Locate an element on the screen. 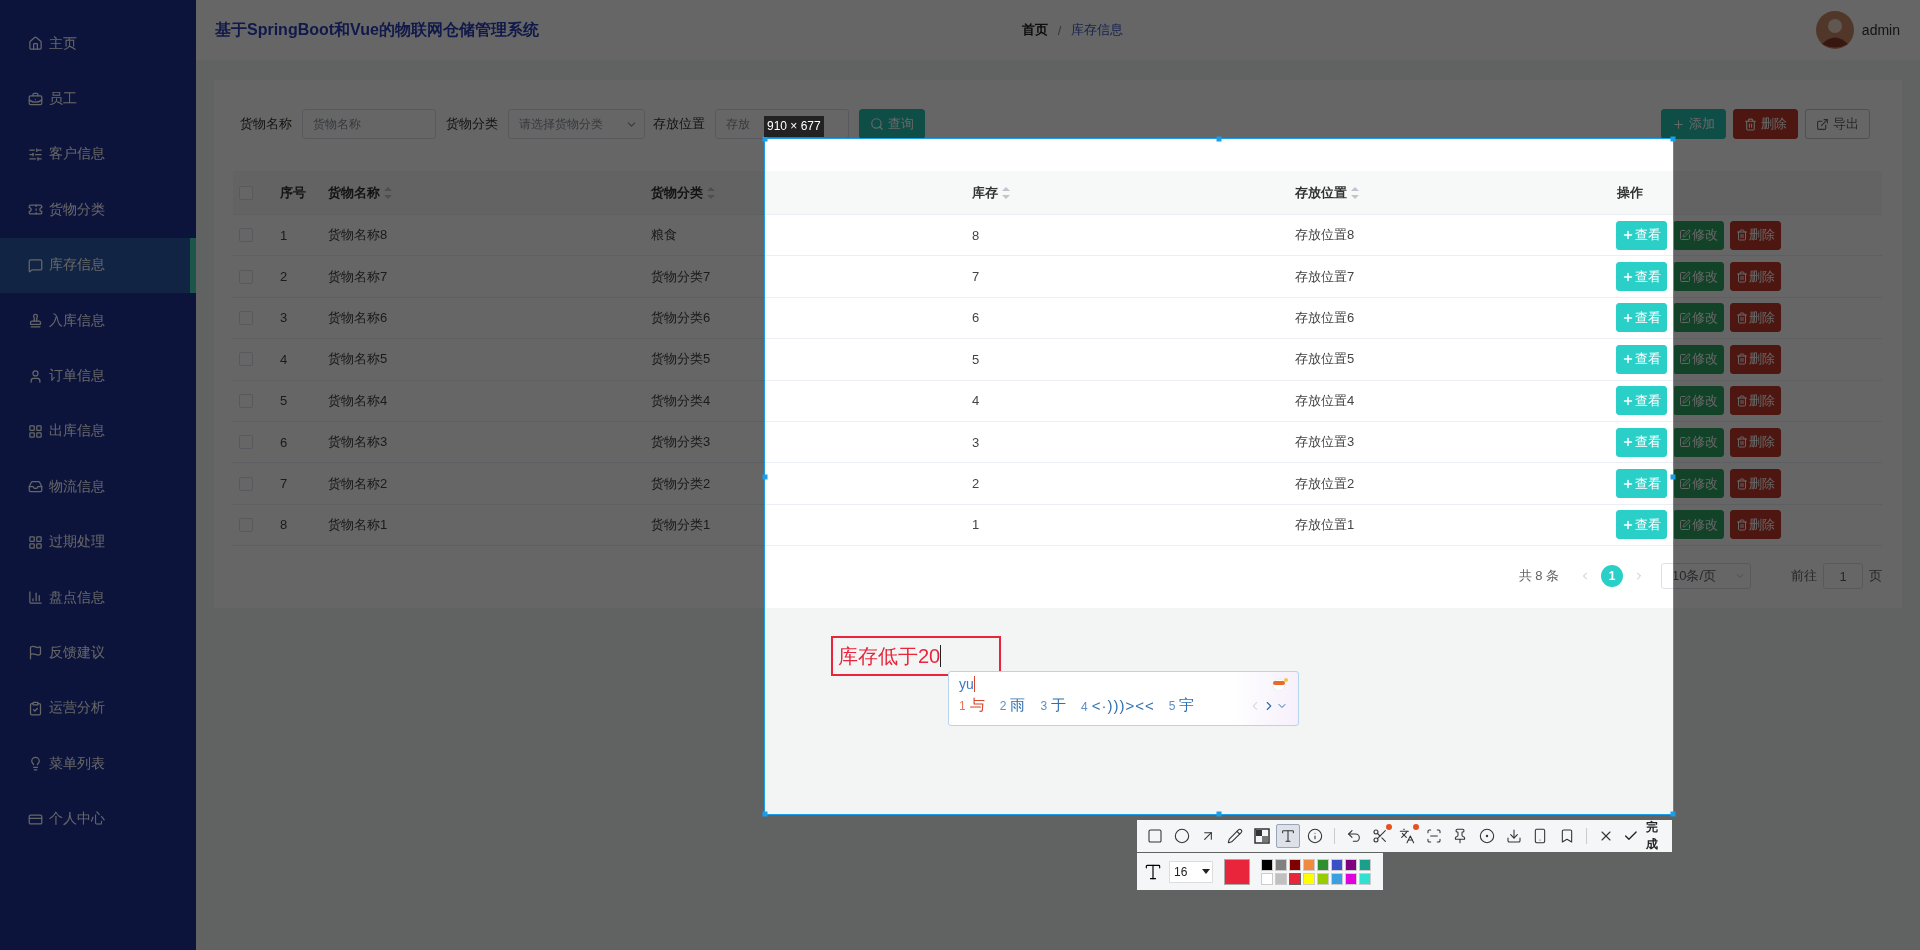  sidebar-item: 反馈建议 is located at coordinates (98, 653).